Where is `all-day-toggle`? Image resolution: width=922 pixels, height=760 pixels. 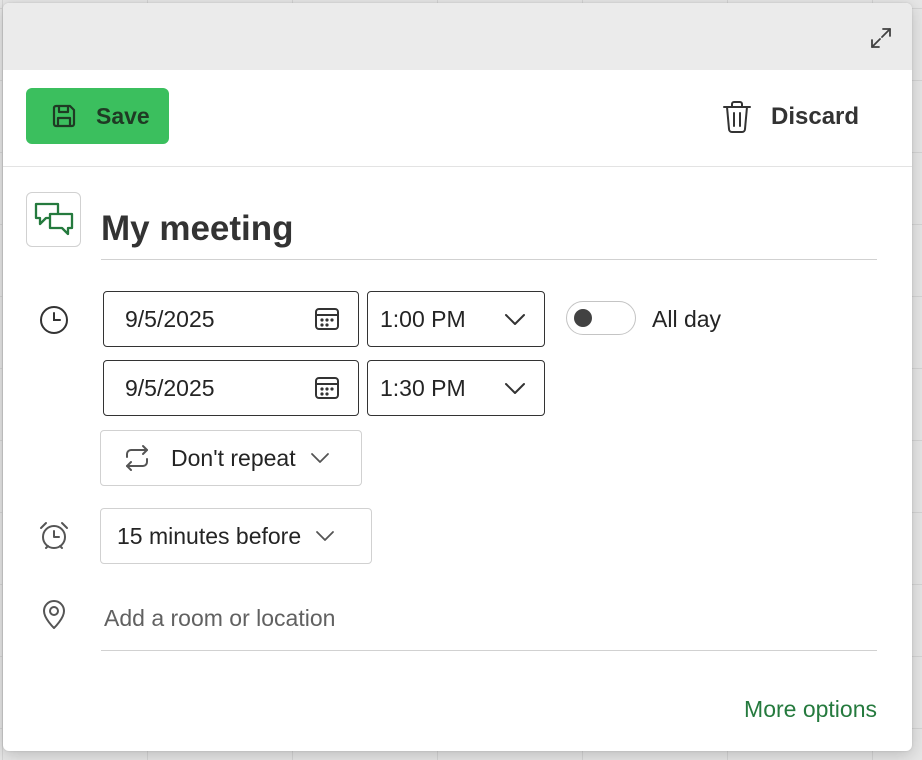
all-day-toggle is located at coordinates (601, 318).